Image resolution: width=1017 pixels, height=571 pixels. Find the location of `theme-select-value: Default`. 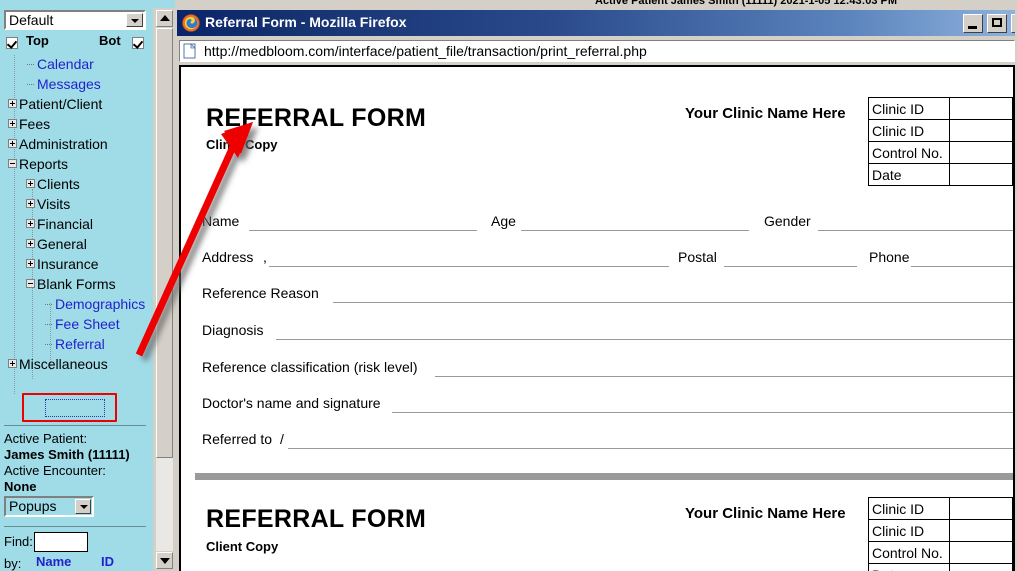

theme-select-value: Default is located at coordinates (31, 20).